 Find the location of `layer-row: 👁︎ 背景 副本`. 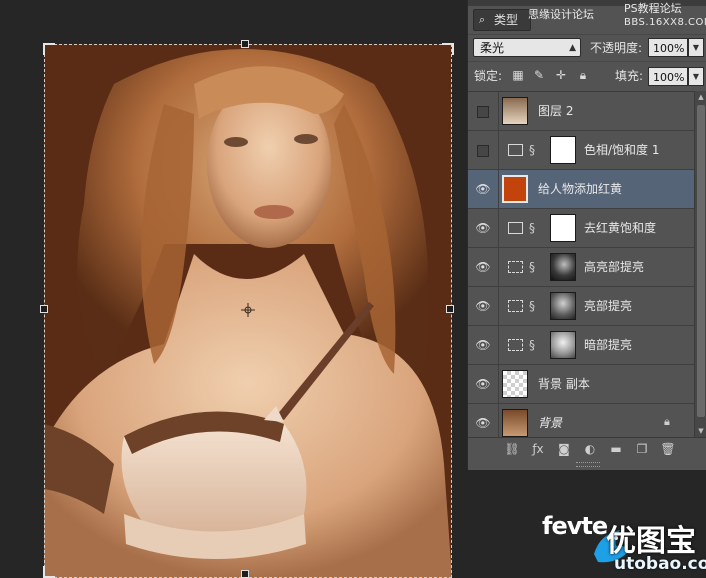

layer-row: 👁︎ 背景 副本 is located at coordinates (581, 384).